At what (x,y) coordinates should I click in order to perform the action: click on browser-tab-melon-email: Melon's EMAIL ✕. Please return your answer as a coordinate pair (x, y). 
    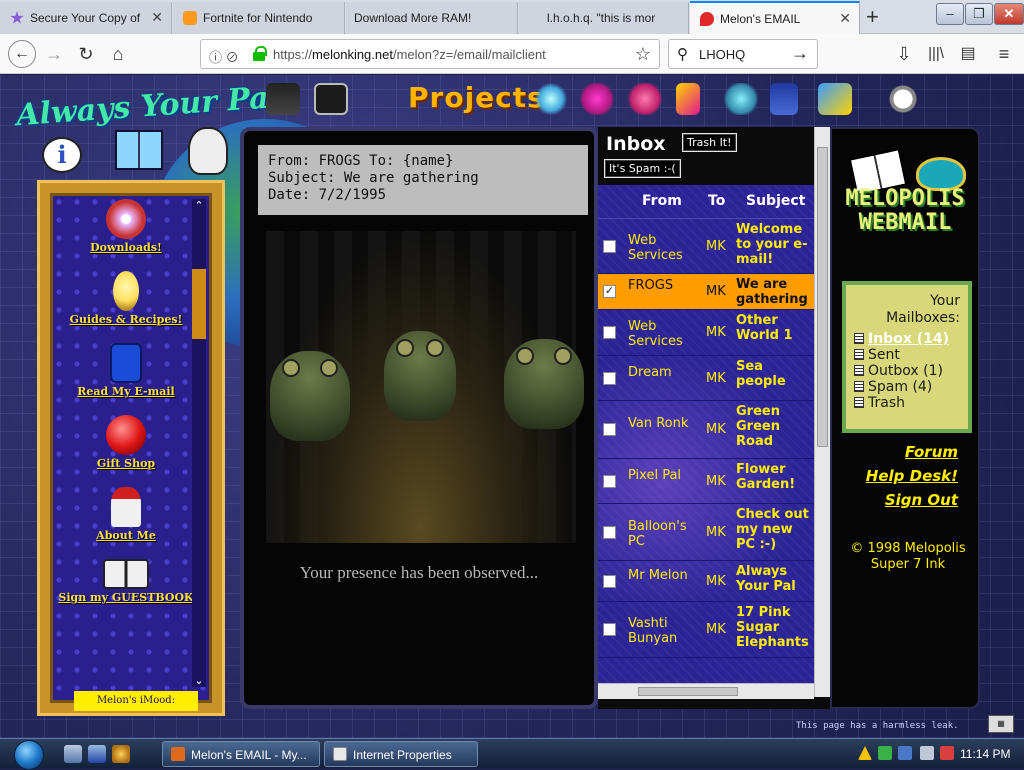
    Looking at the image, I should click on (775, 18).